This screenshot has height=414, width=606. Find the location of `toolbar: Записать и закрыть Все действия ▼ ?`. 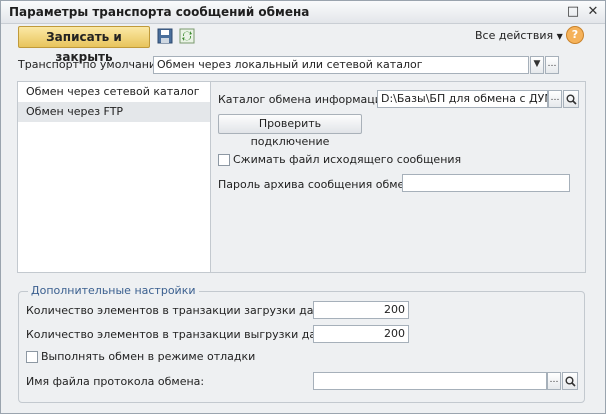

toolbar: Записать и закрыть Все действия ▼ ? is located at coordinates (303, 44).